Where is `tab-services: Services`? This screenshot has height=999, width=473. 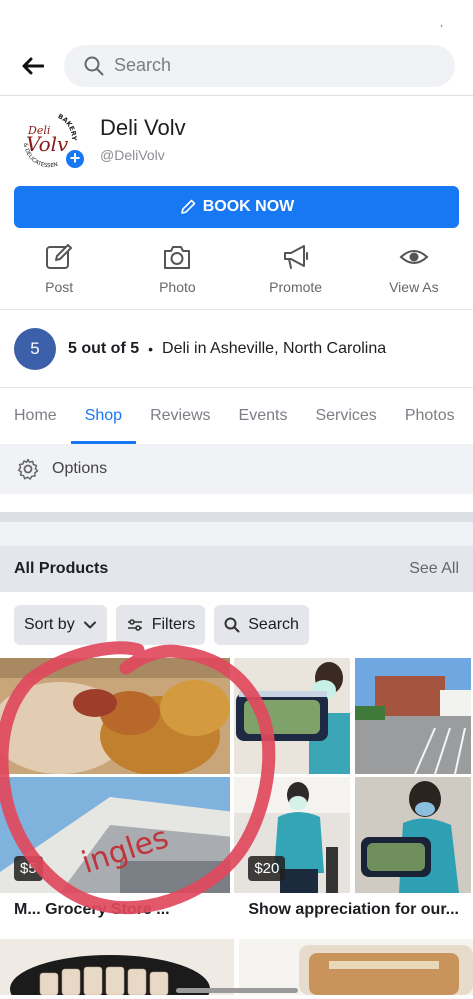 tab-services: Services is located at coordinates (345, 416).